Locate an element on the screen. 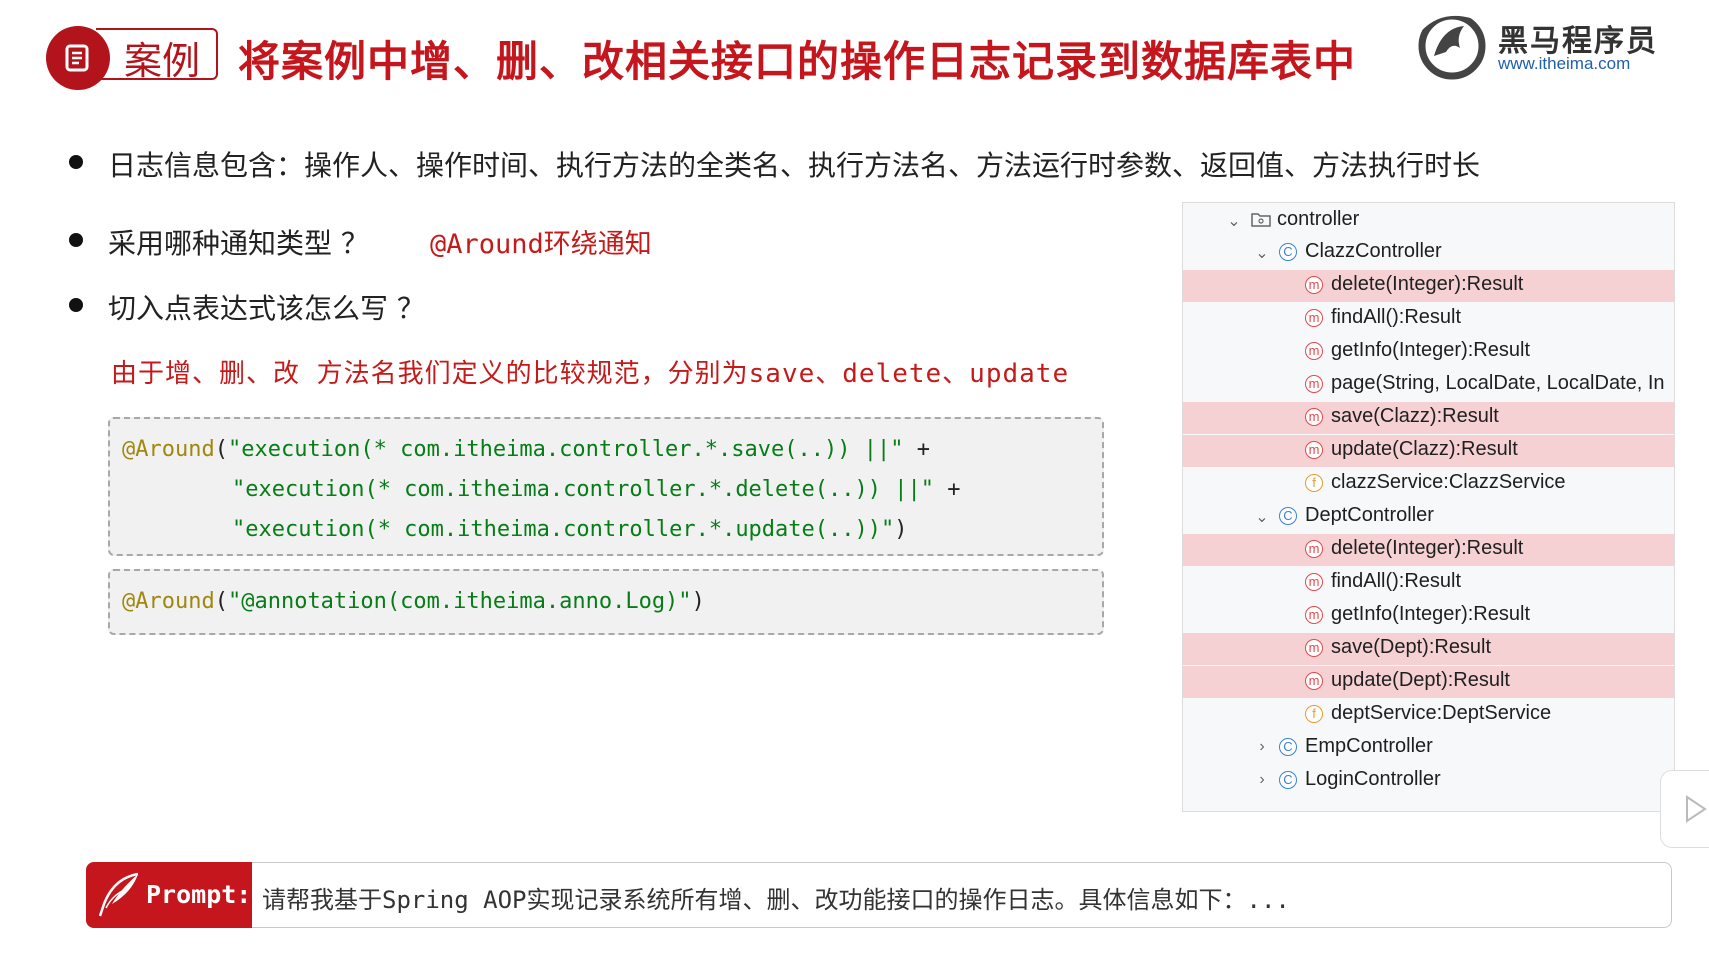 This screenshot has height=962, width=1709. tree-label: save(Clazz):Result is located at coordinates (1415, 416).